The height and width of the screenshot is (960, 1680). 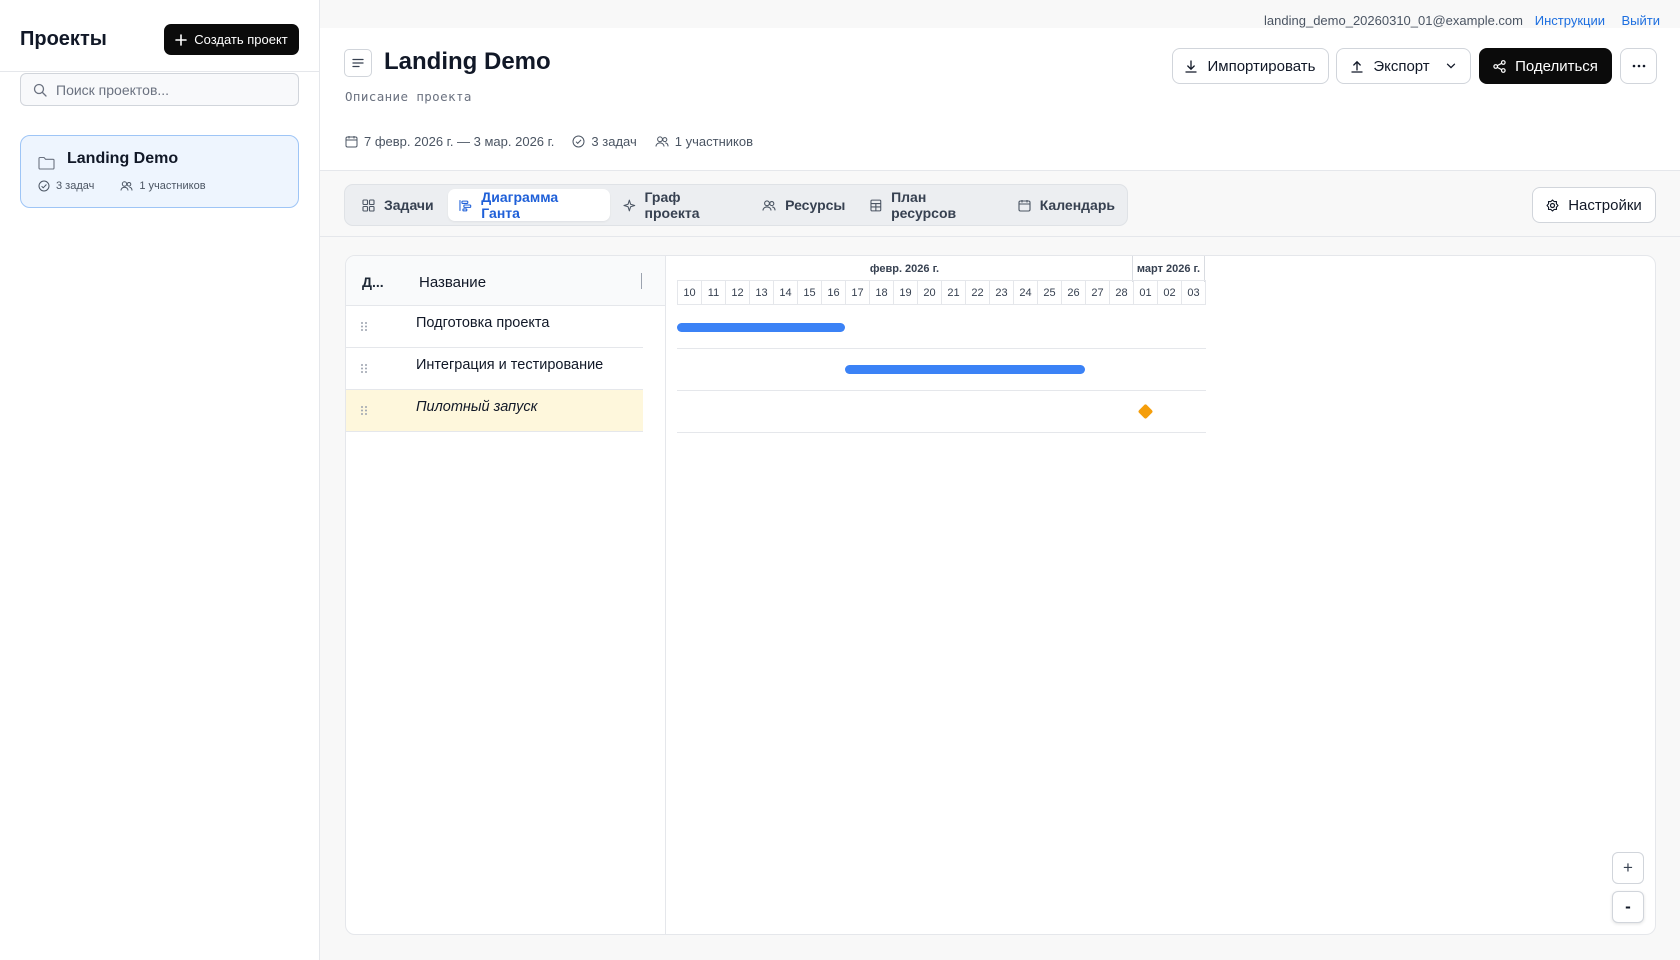 I want to click on task-row: Подготовка проекта, so click(x=494, y=327).